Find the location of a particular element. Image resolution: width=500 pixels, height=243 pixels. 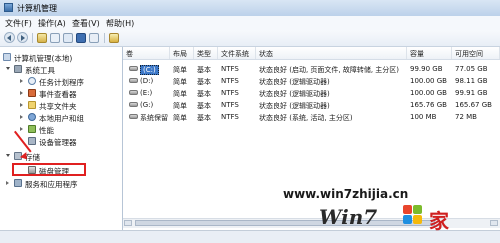

users-icon is located at coordinates (32, 117).